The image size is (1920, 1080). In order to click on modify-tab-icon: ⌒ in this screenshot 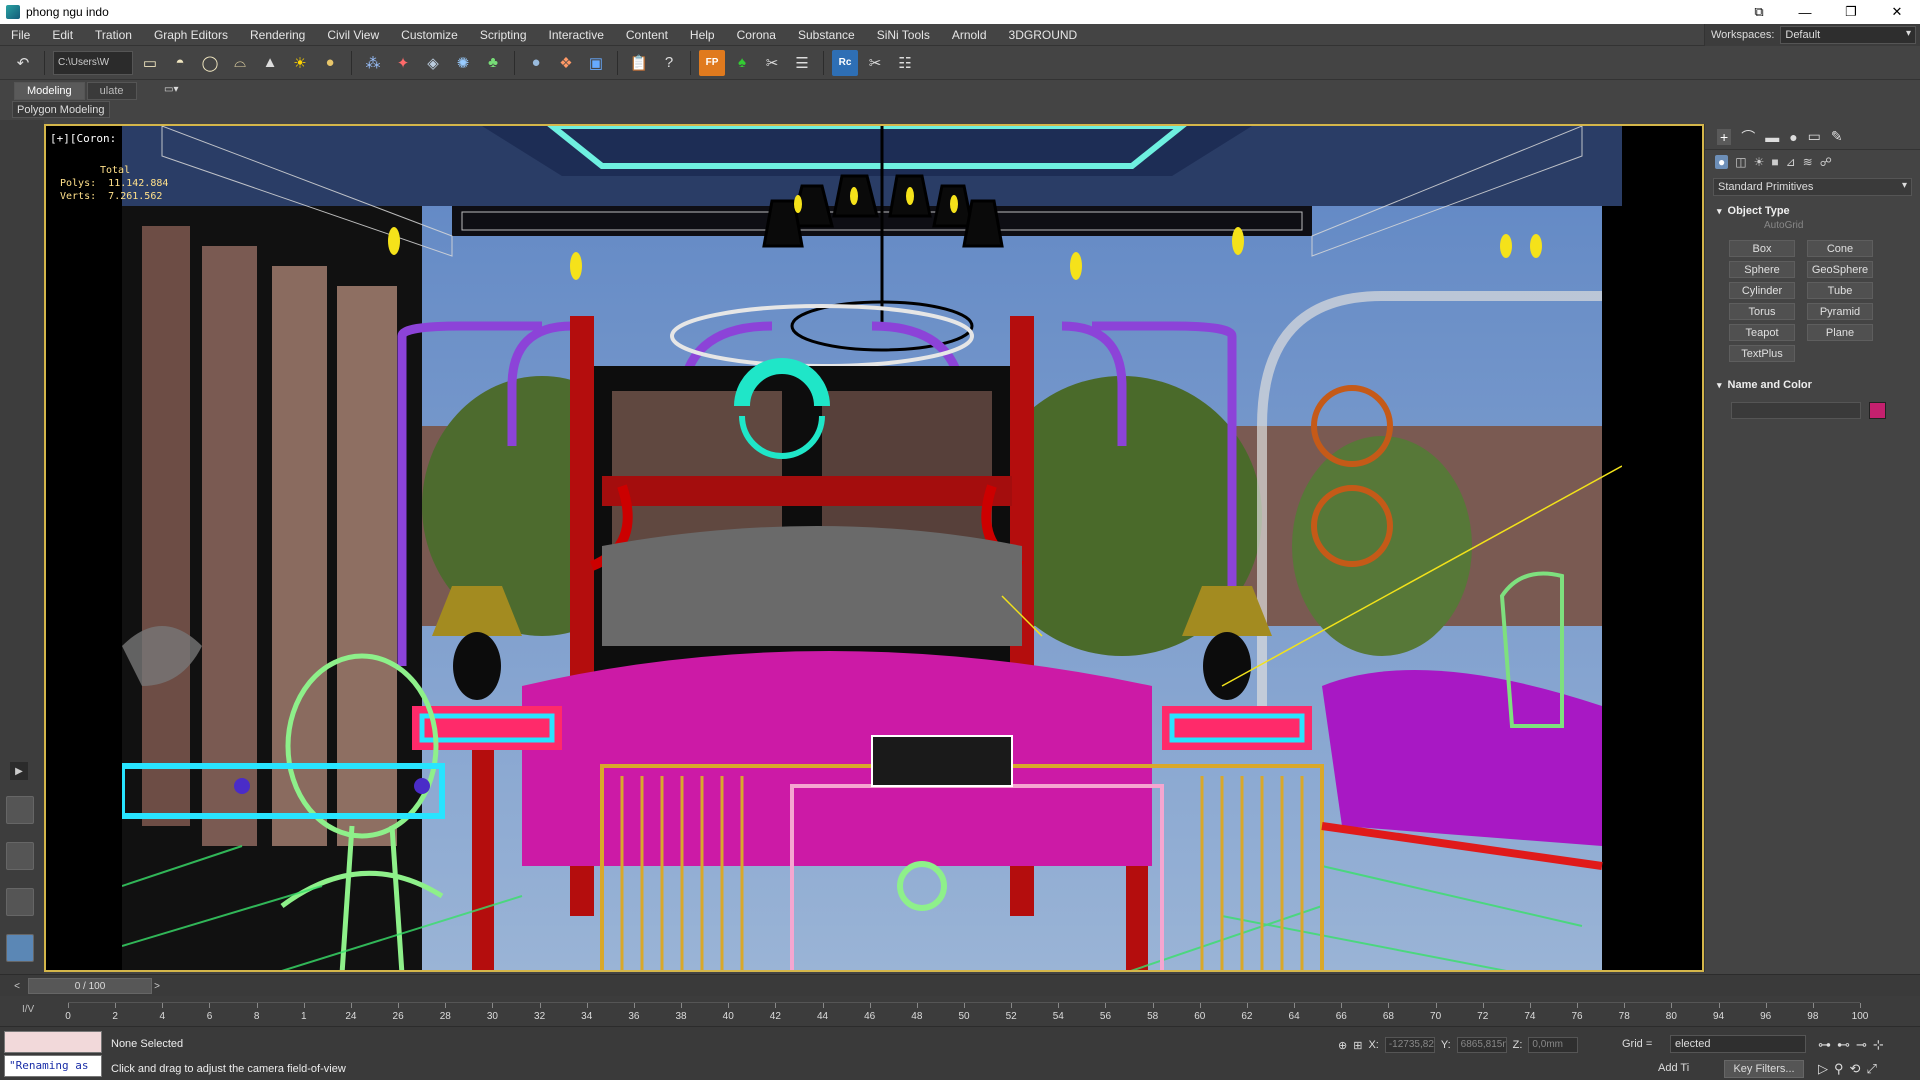, I will do `click(1748, 137)`.